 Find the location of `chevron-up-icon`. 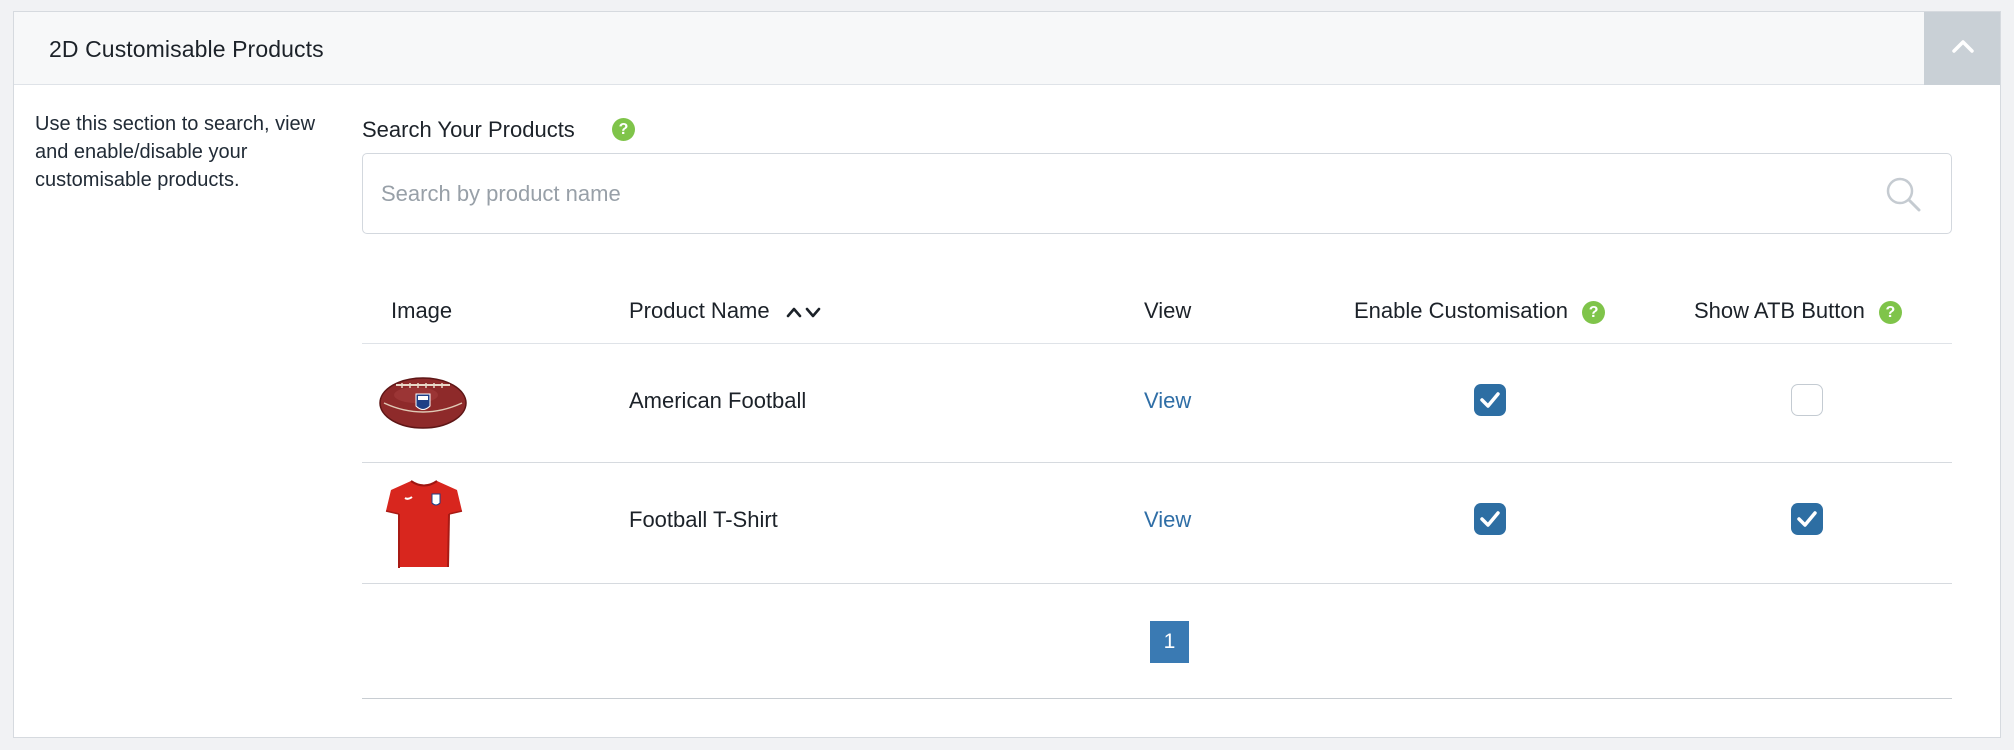

chevron-up-icon is located at coordinates (1963, 46).